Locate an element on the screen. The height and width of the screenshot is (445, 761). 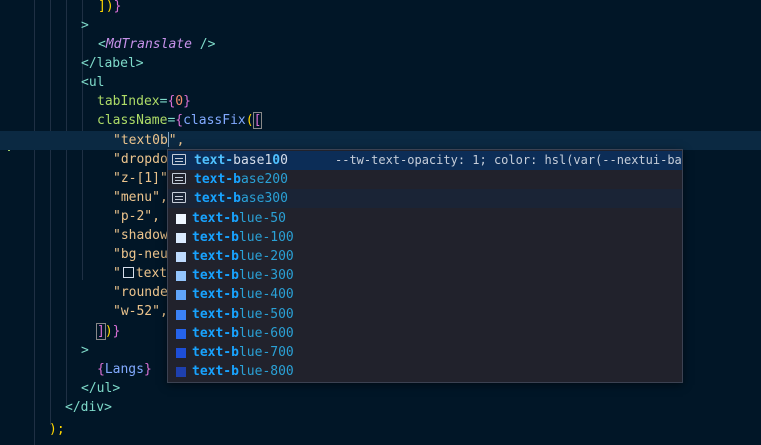
code-line: "rounde is located at coordinates (140, 292).